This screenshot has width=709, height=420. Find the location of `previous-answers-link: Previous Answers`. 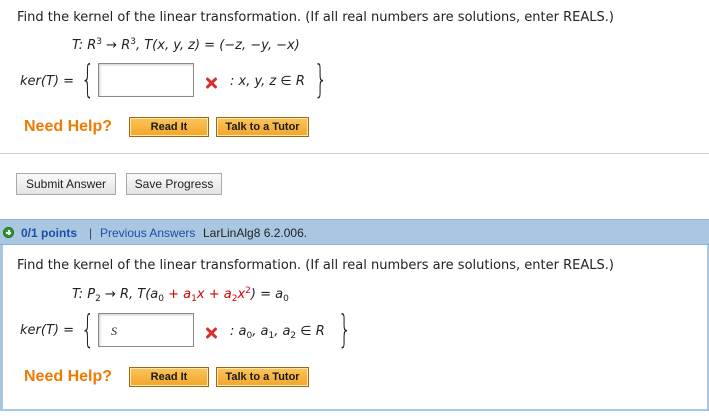

previous-answers-link: Previous Answers is located at coordinates (147, 233).